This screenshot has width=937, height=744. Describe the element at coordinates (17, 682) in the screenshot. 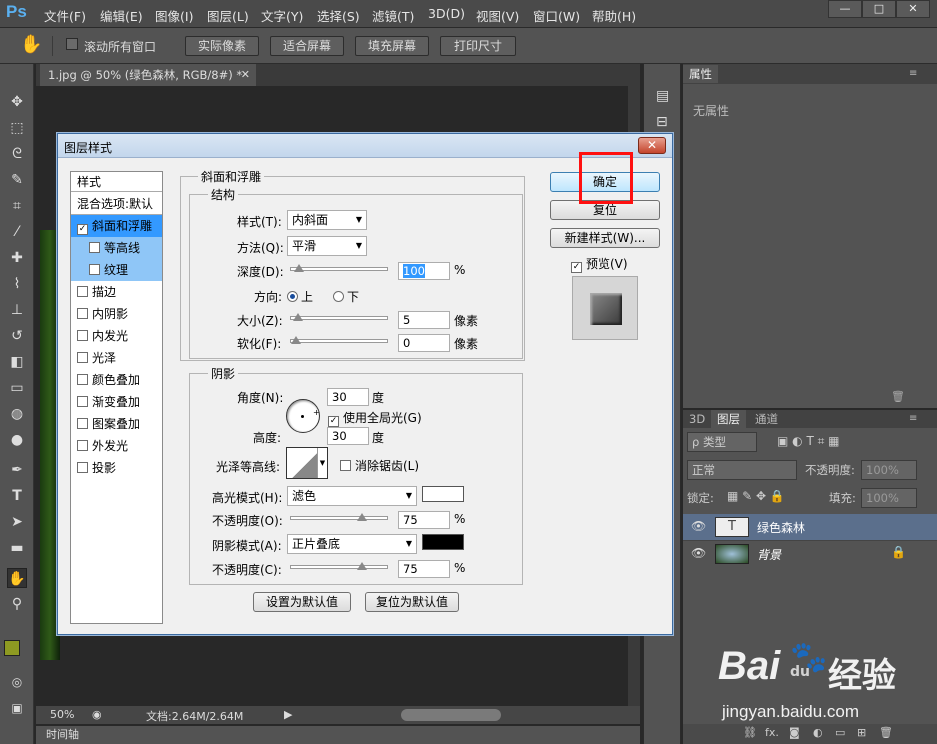

I see `quick-mask-icon: ◎` at that location.